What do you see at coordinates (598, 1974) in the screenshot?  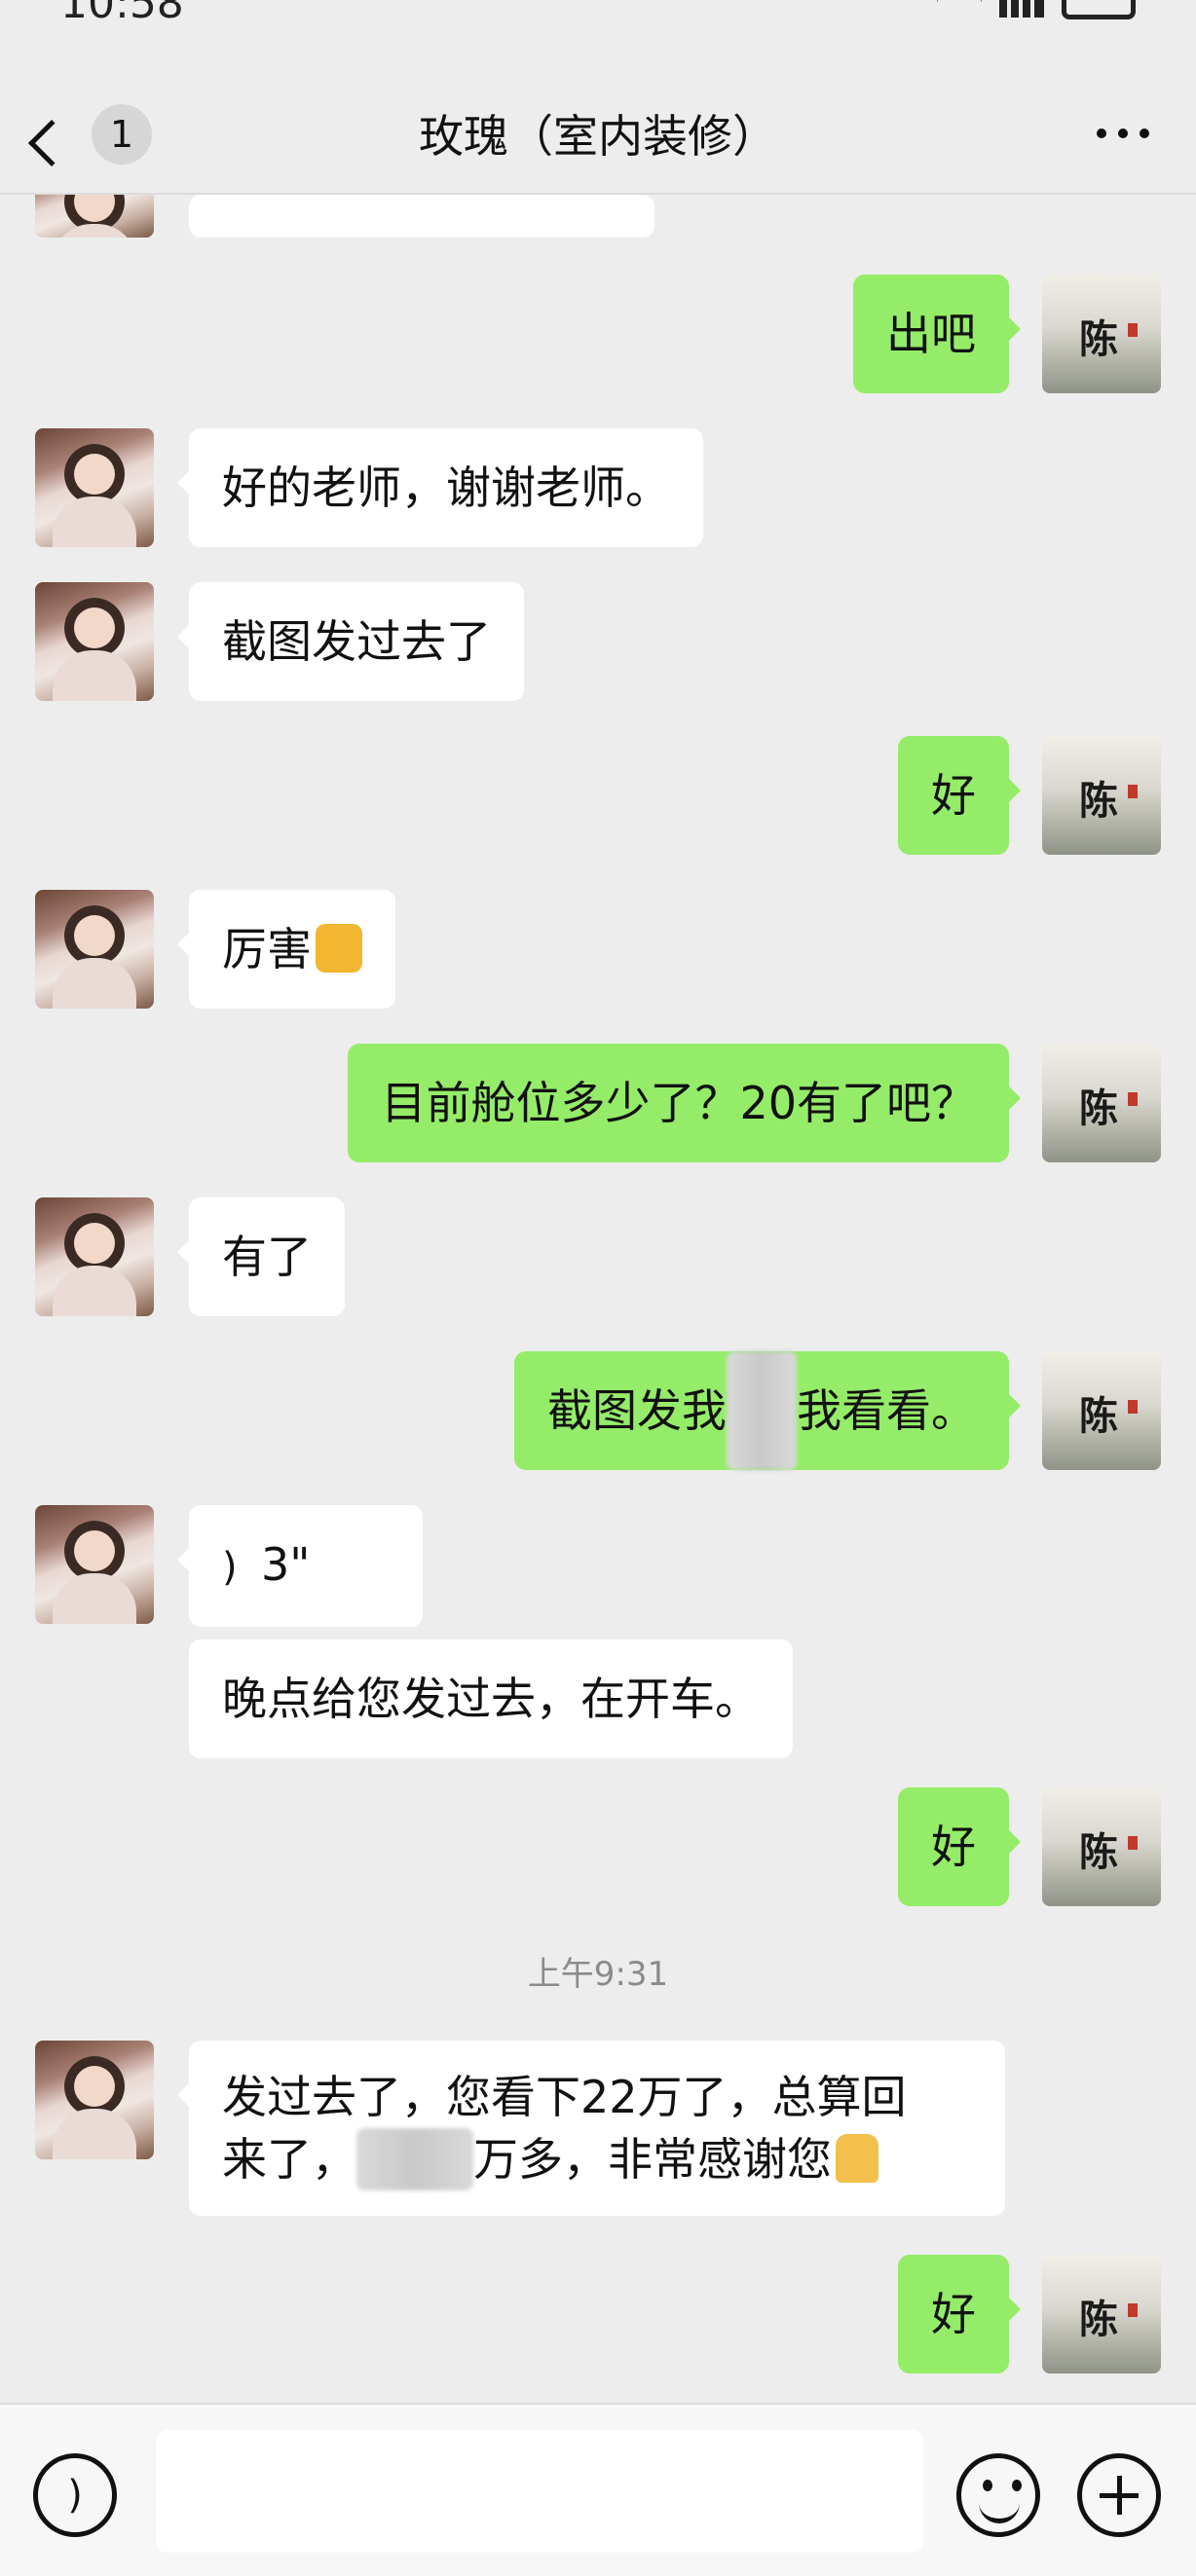 I see `message-timestamp: 上午9:31` at bounding box center [598, 1974].